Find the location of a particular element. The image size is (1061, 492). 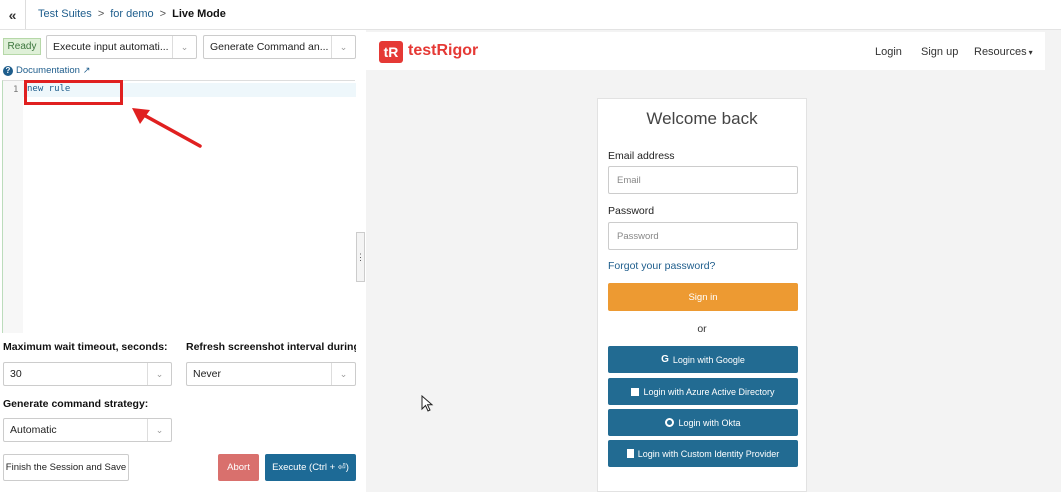

collapse-sidebar-button: « is located at coordinates (13, 14).